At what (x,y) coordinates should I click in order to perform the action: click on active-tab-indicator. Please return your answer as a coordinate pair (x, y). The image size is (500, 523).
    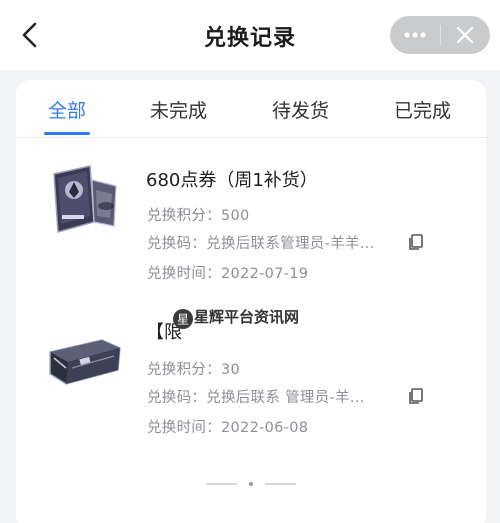
    Looking at the image, I should click on (67, 133).